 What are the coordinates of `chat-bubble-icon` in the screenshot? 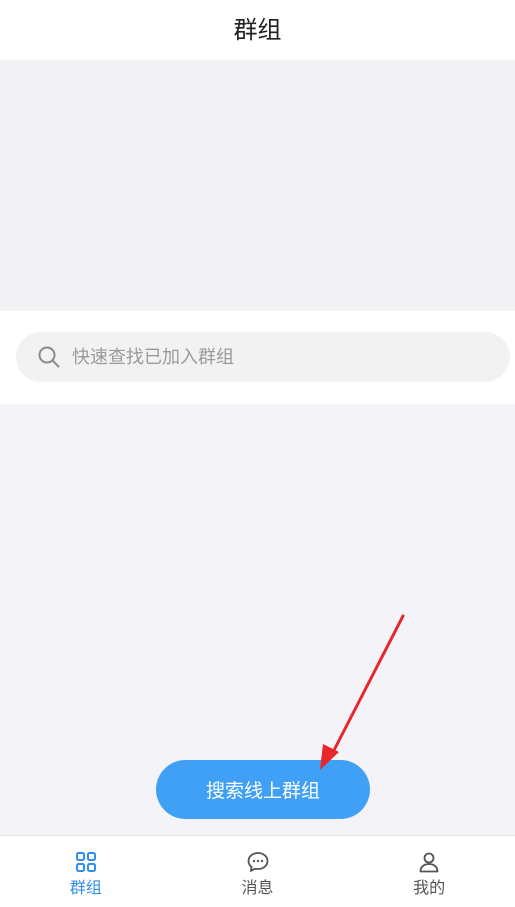 It's located at (258, 862).